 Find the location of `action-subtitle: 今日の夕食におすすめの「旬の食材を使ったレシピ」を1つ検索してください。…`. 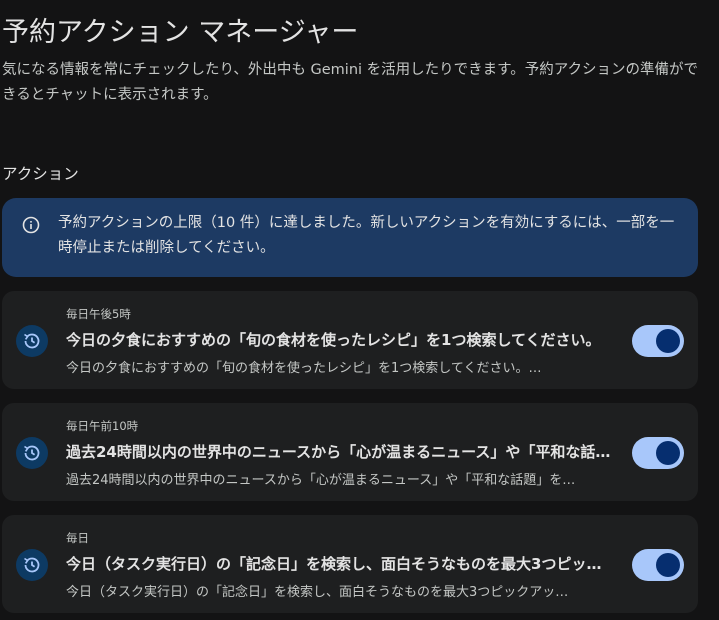

action-subtitle: 今日の夕食におすすめの「旬の食材を使ったレシピ」を1つ検索してください。… is located at coordinates (304, 368).